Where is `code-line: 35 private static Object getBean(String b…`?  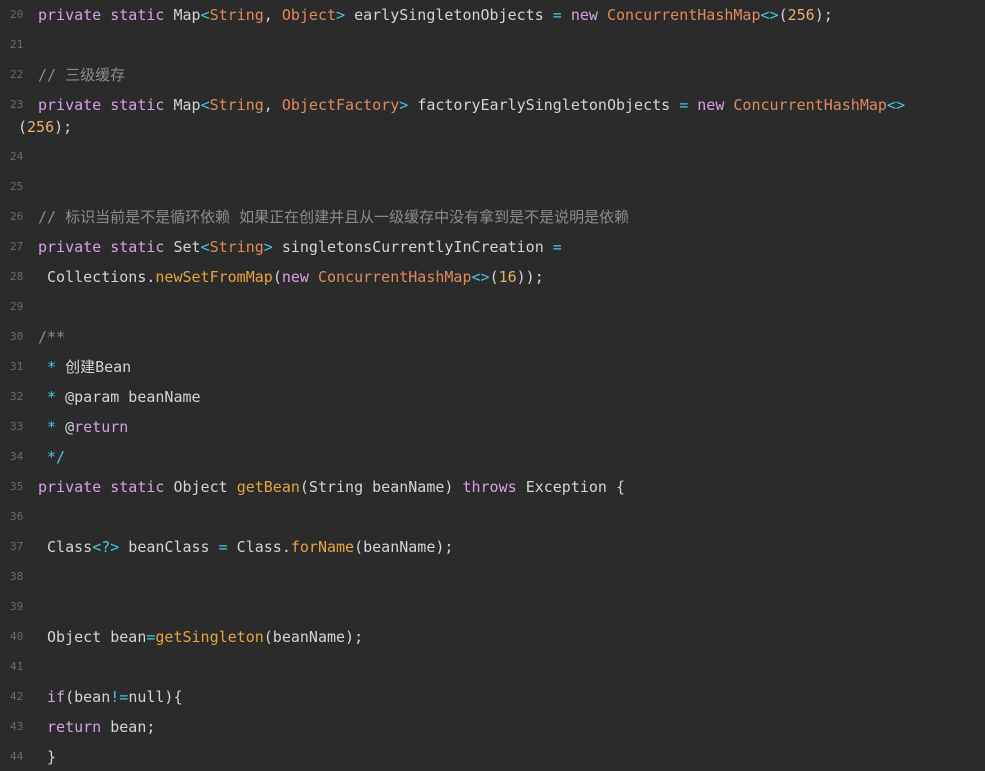
code-line: 35 private static Object getBean(String b… is located at coordinates (492, 487).